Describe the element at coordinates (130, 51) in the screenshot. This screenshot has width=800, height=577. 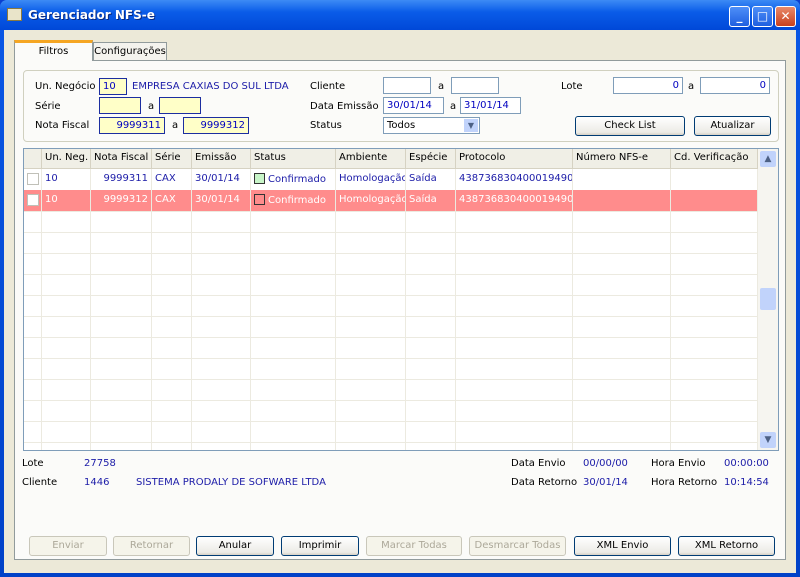
I see `tab-configuracoes: Configurações` at that location.